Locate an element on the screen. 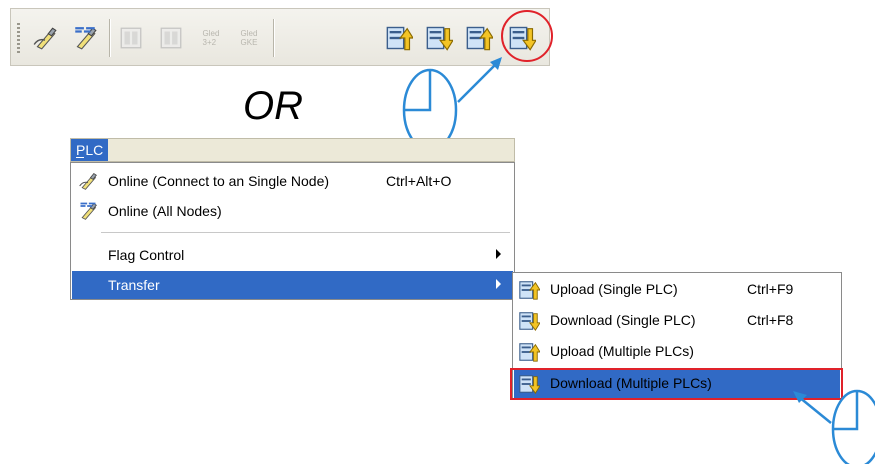  menu-item-label: Transfer is located at coordinates (134, 285).